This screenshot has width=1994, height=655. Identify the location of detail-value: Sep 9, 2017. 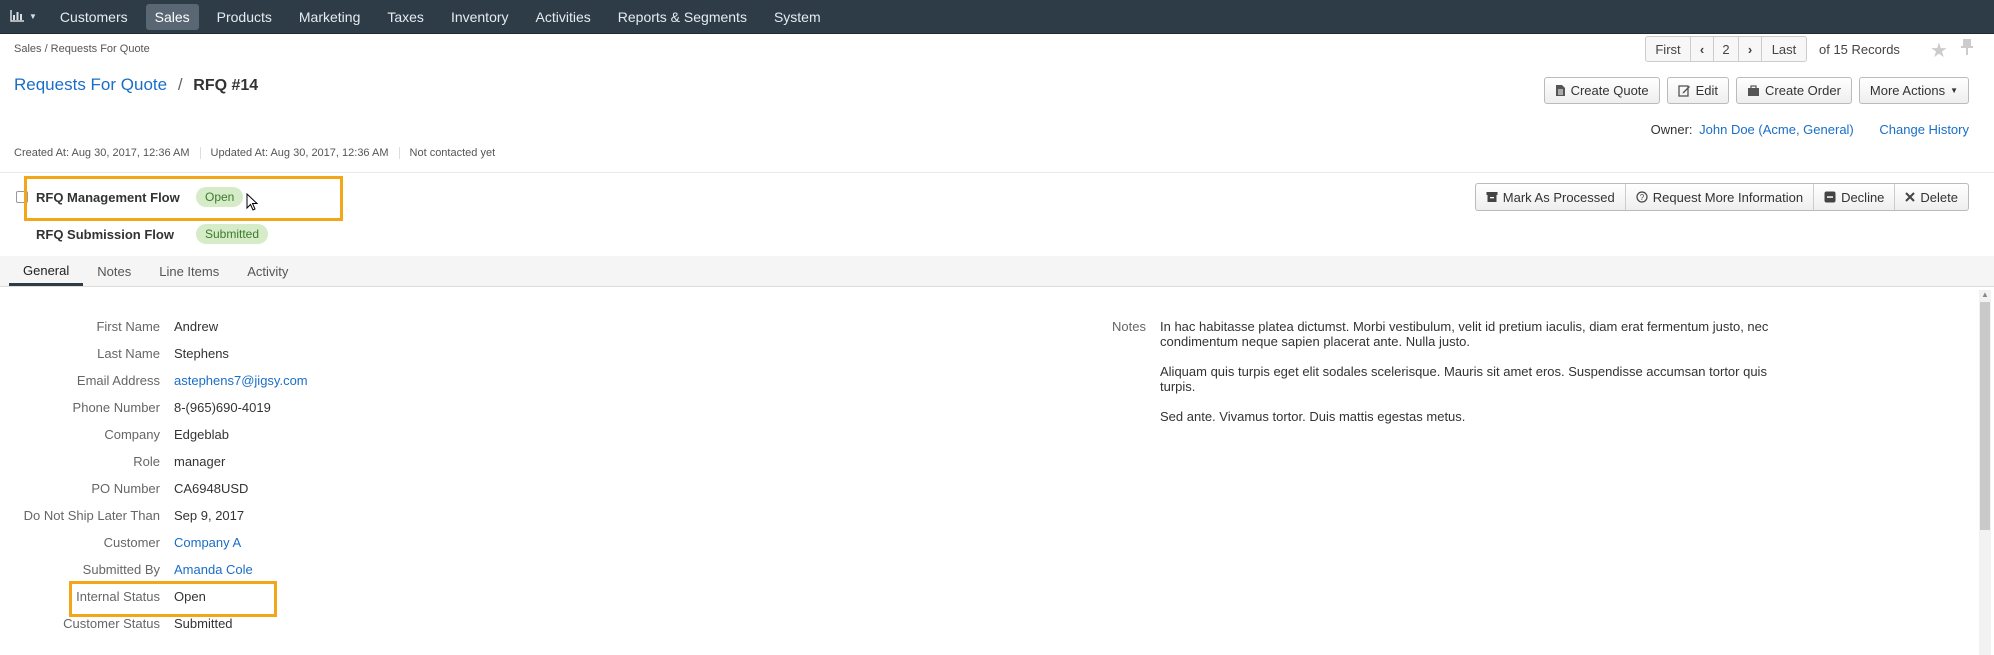
(209, 515).